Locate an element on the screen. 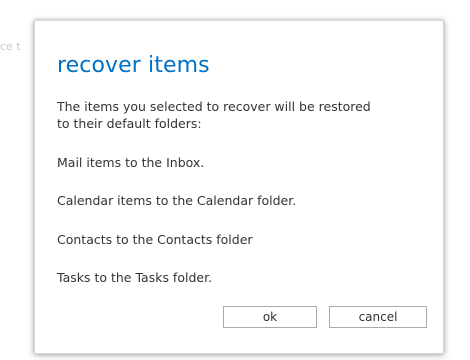 The width and height of the screenshot is (470, 360). mail-items-line: Mail items to the Inbox. is located at coordinates (131, 162).